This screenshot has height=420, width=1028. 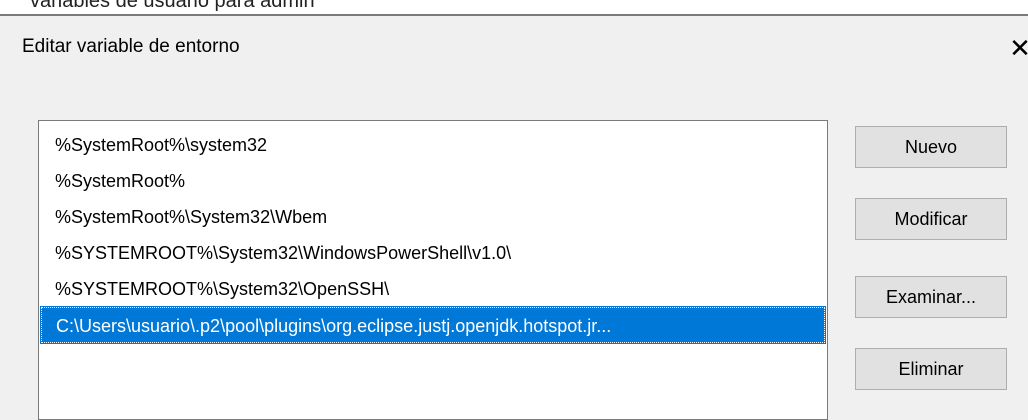 I want to click on close-icon: ✕, so click(x=1014, y=48).